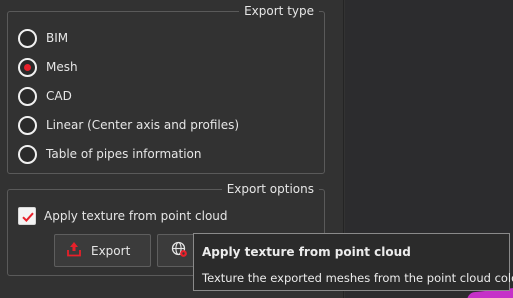 The height and width of the screenshot is (298, 513). I want to click on radio-option-mesh: Mesh, so click(48, 67).